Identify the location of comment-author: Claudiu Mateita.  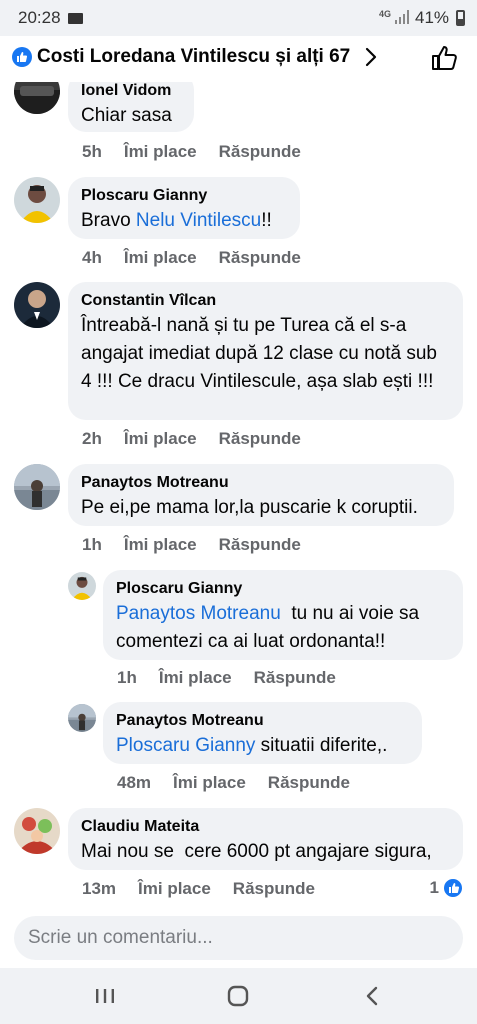
(265, 827).